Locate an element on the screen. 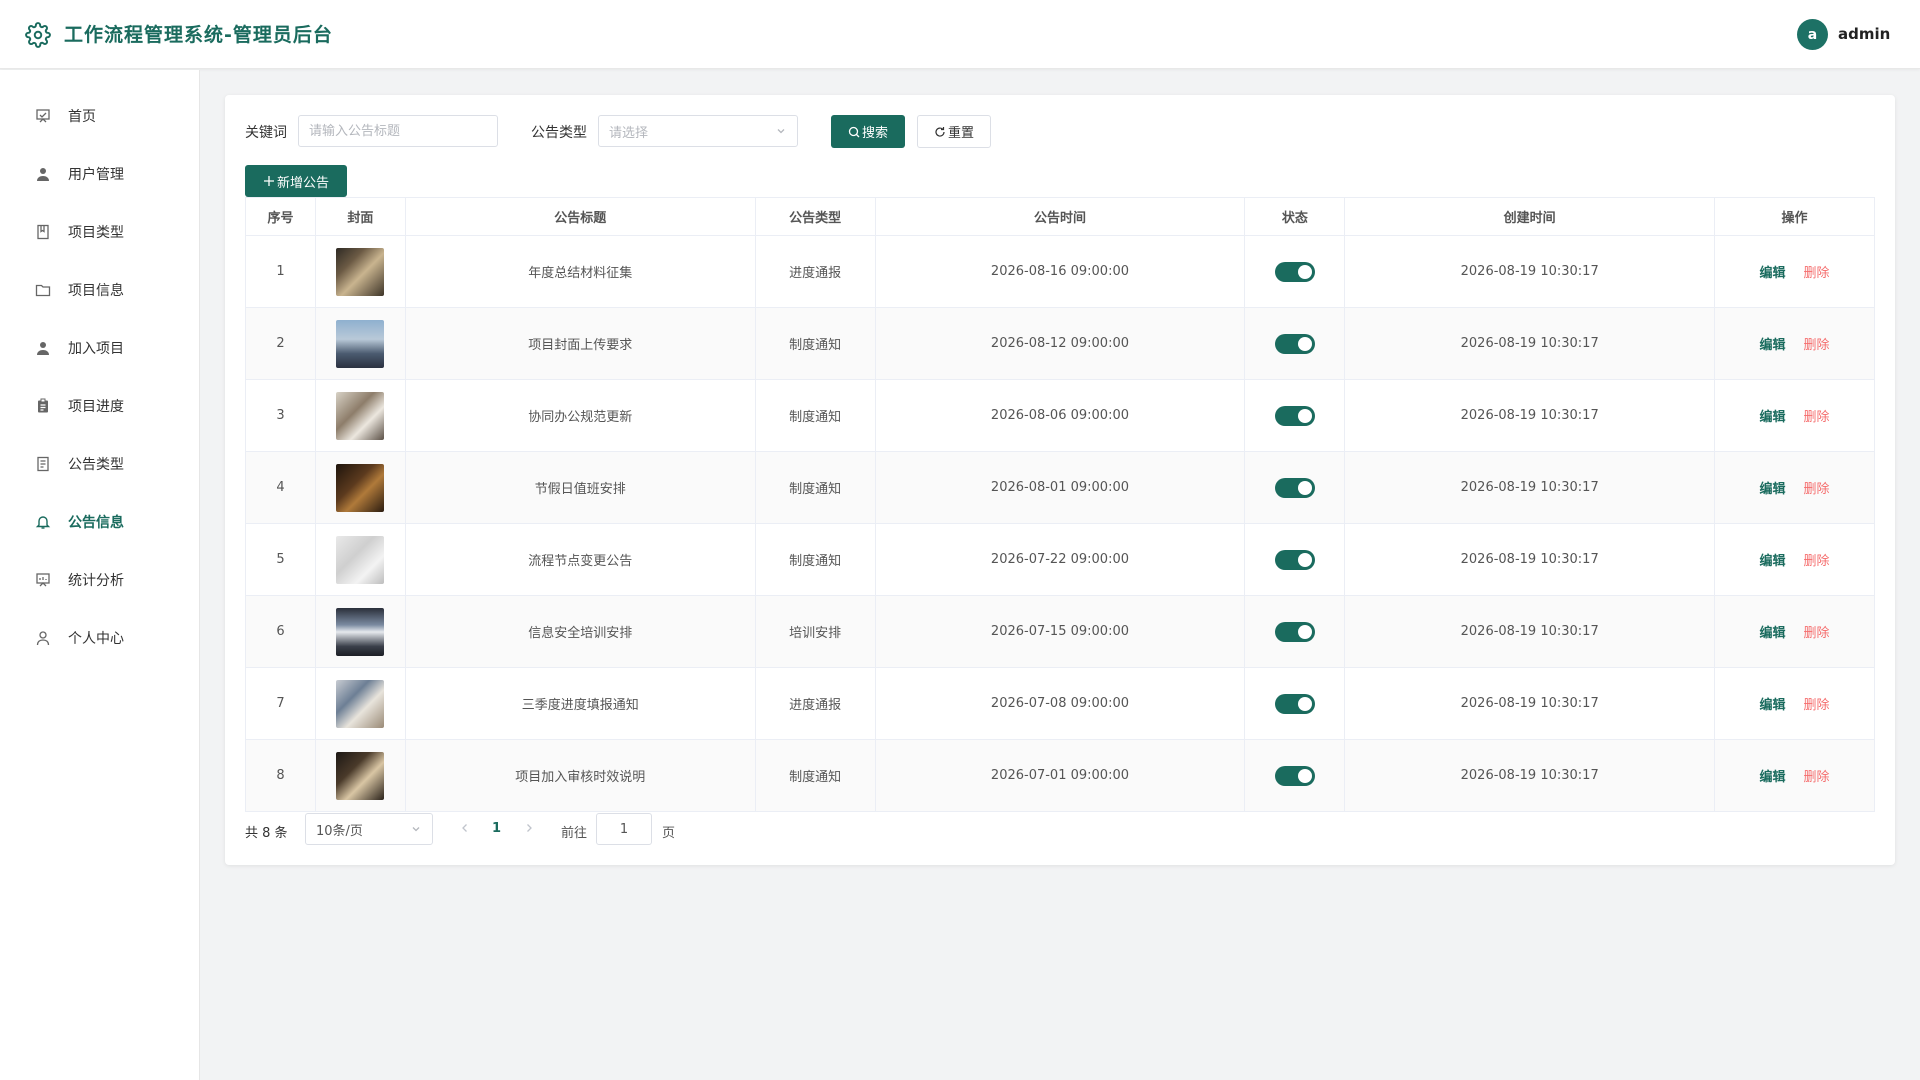  keyword-label: 关键词 is located at coordinates (266, 133).